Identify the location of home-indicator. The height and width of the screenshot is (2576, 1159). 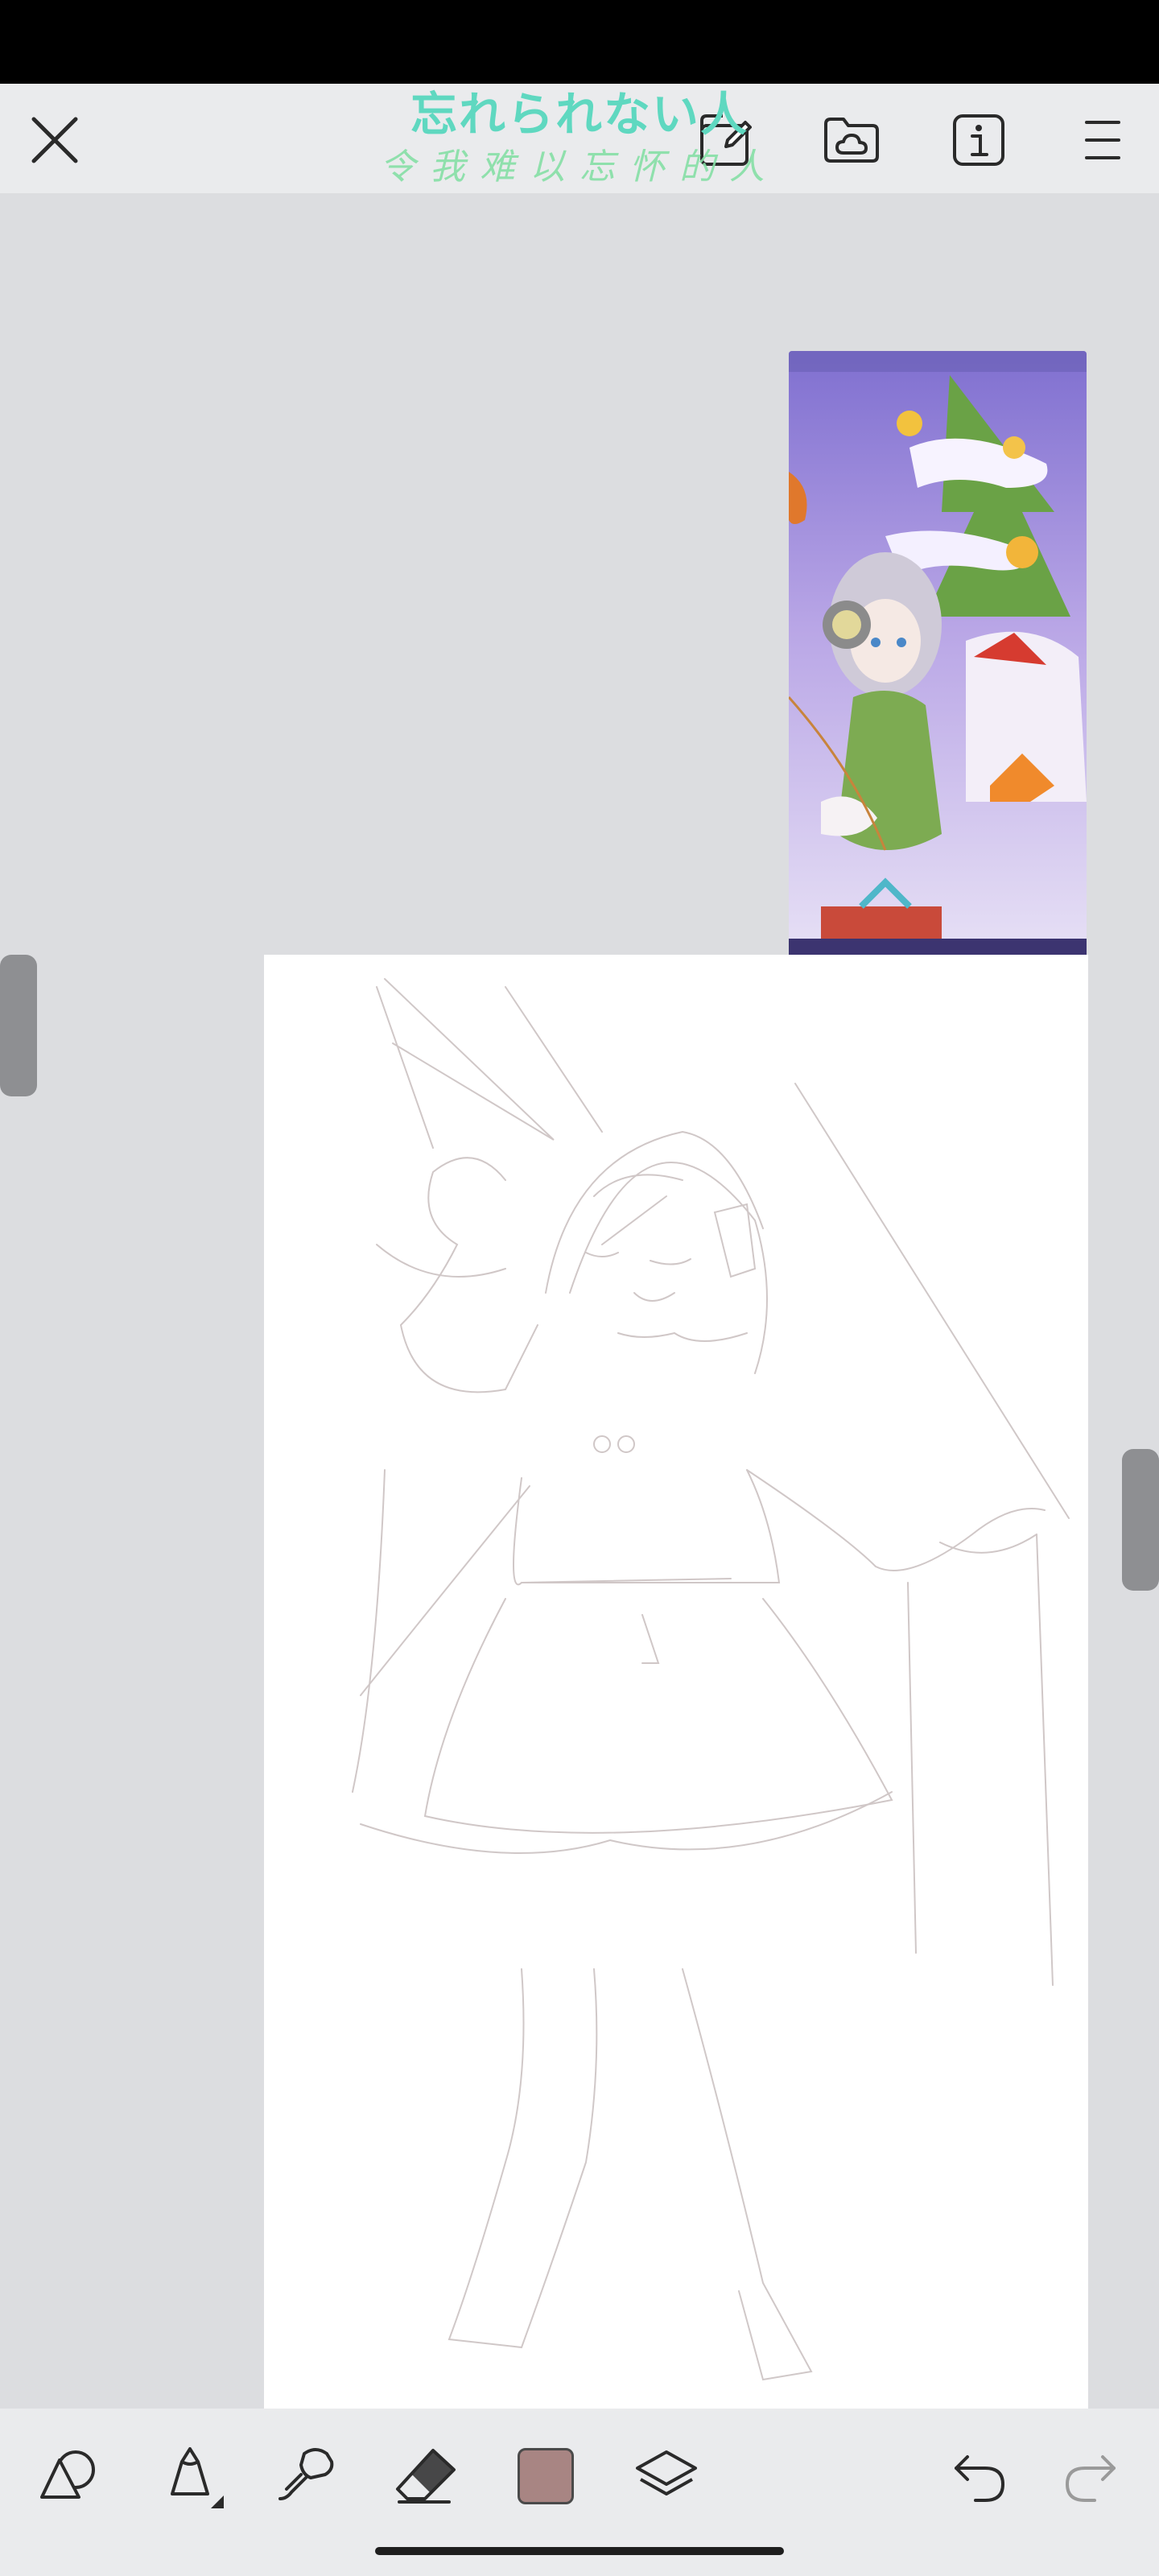
(579, 2551).